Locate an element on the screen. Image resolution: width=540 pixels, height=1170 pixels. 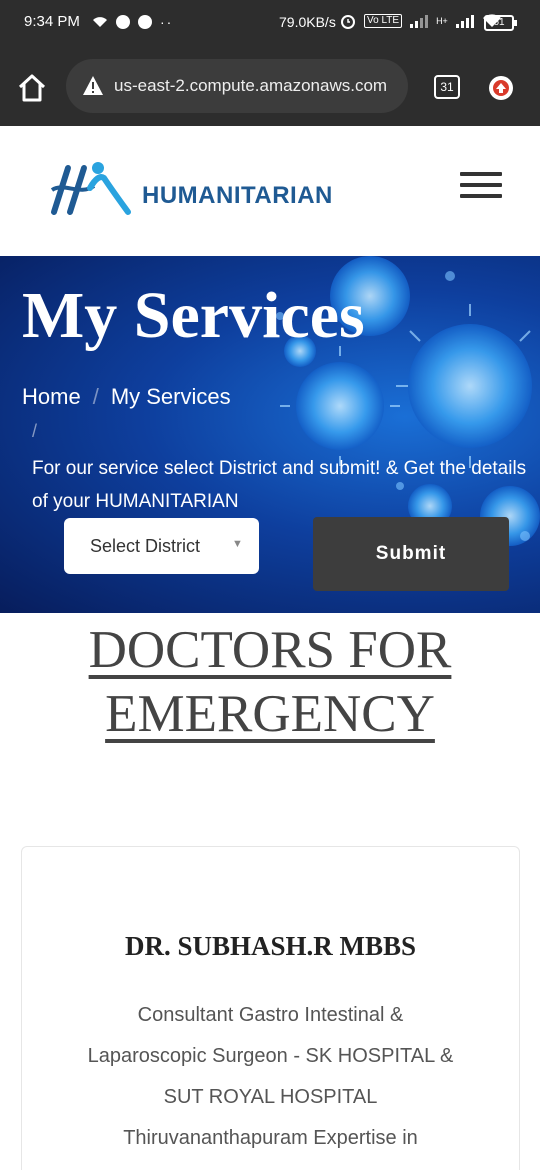
hamburger-menu-button is located at coordinates (481, 187).